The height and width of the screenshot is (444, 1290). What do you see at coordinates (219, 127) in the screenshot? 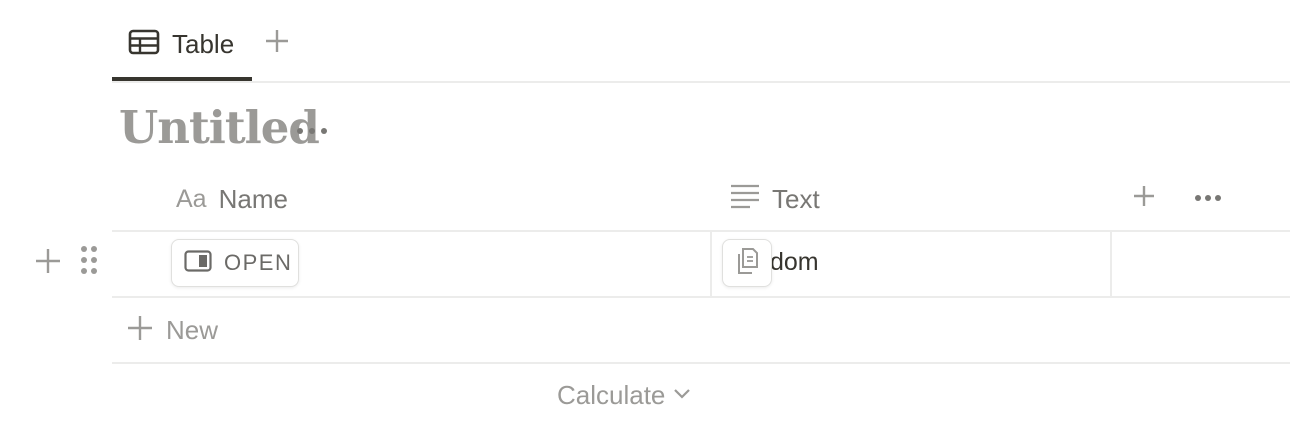
I see `database-title: Untitled` at bounding box center [219, 127].